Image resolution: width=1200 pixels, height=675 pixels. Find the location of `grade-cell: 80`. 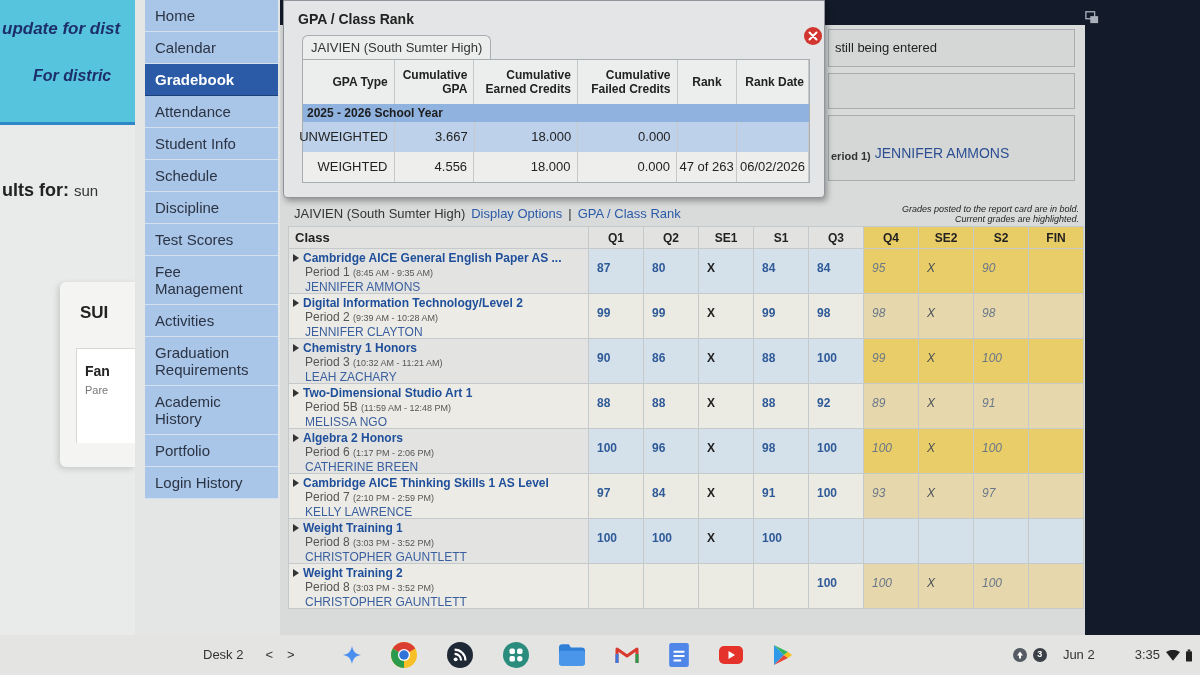

grade-cell: 80 is located at coordinates (671, 271).